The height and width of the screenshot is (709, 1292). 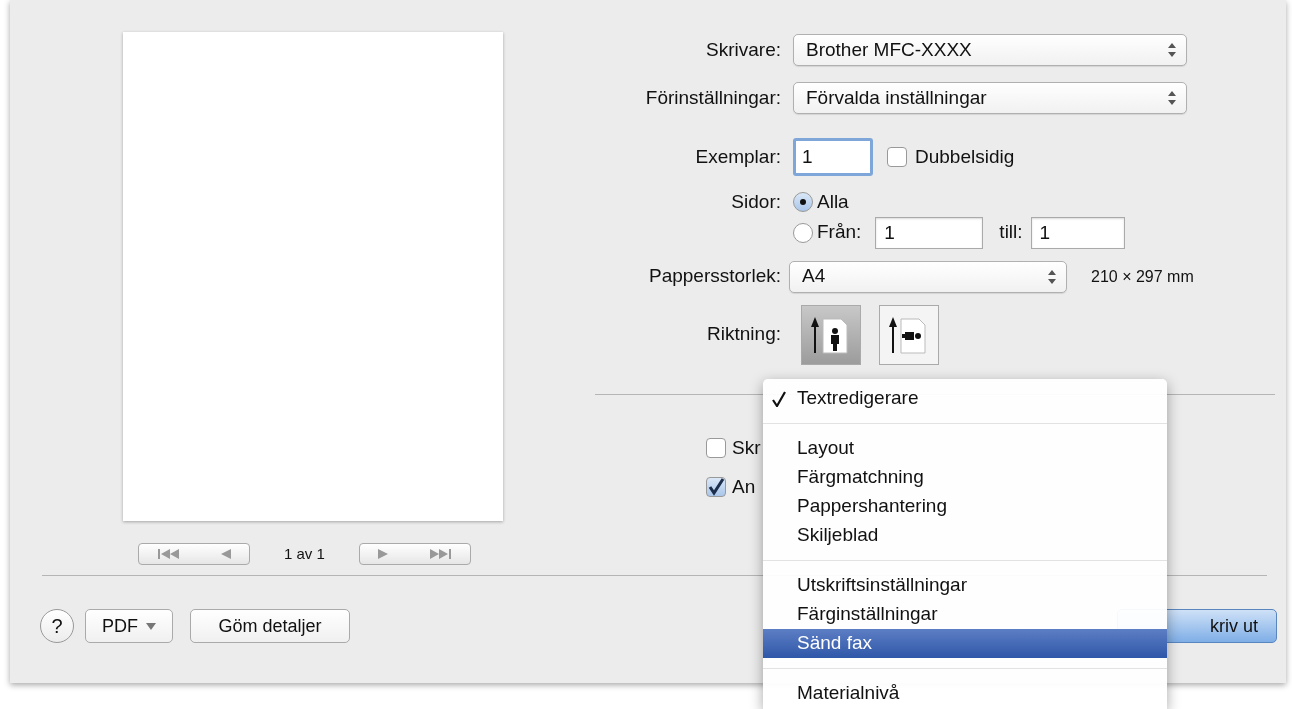 I want to click on menu-item: Textredigerare, so click(x=965, y=398).